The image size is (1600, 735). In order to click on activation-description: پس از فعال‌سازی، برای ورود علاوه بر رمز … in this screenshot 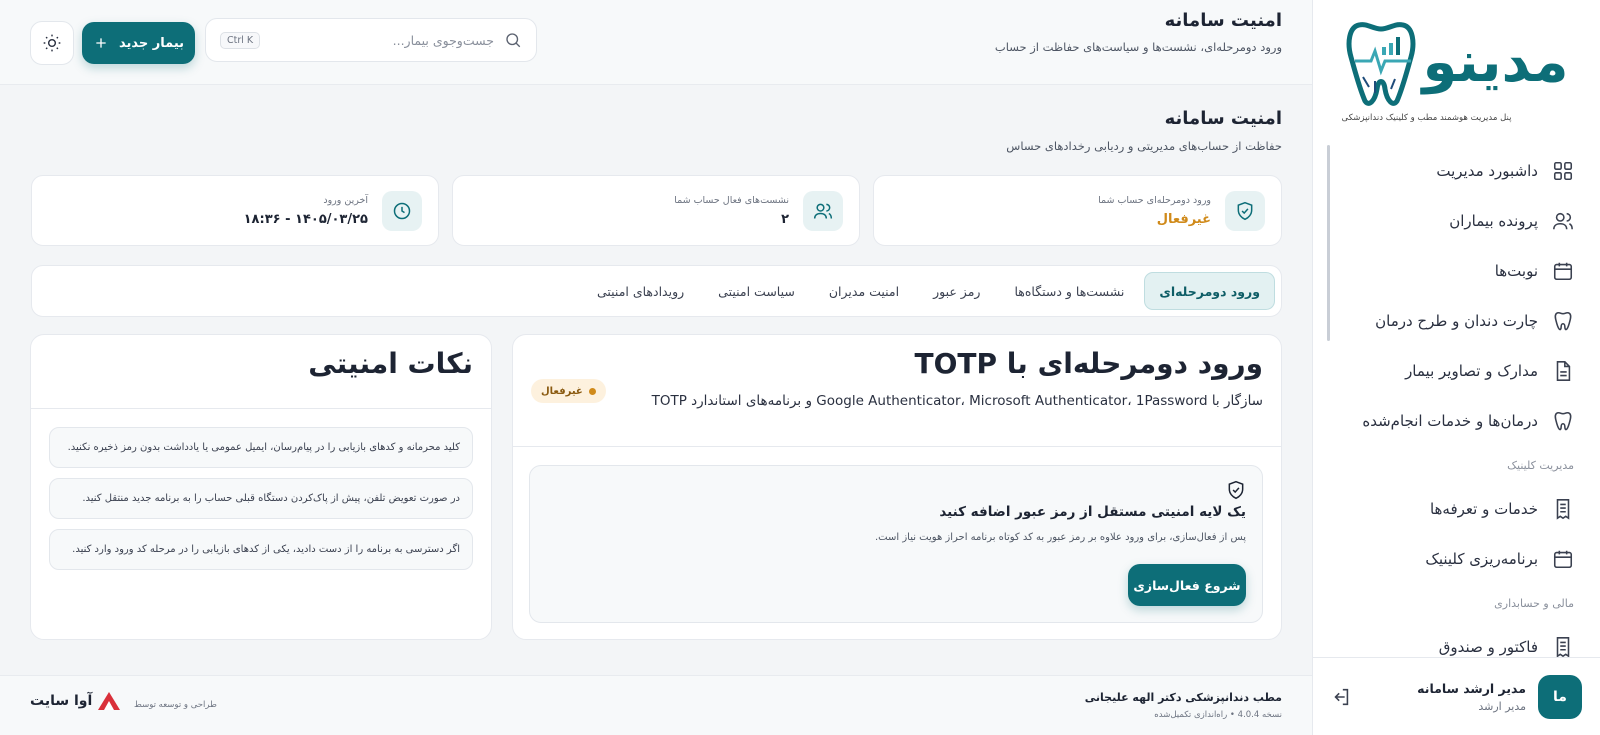, I will do `click(1060, 537)`.